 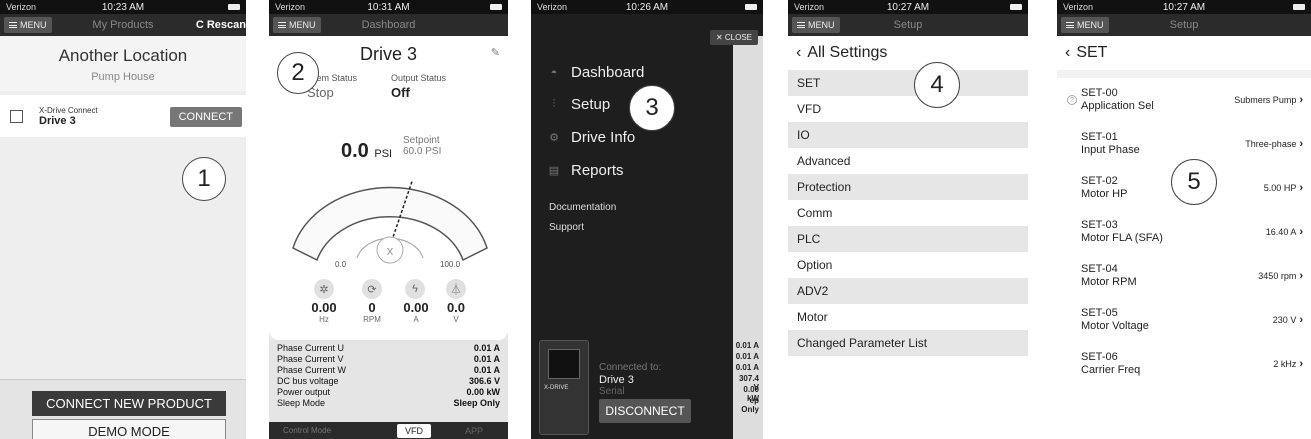 What do you see at coordinates (908, 291) in the screenshot?
I see `settings-item-adv2: ADV2` at bounding box center [908, 291].